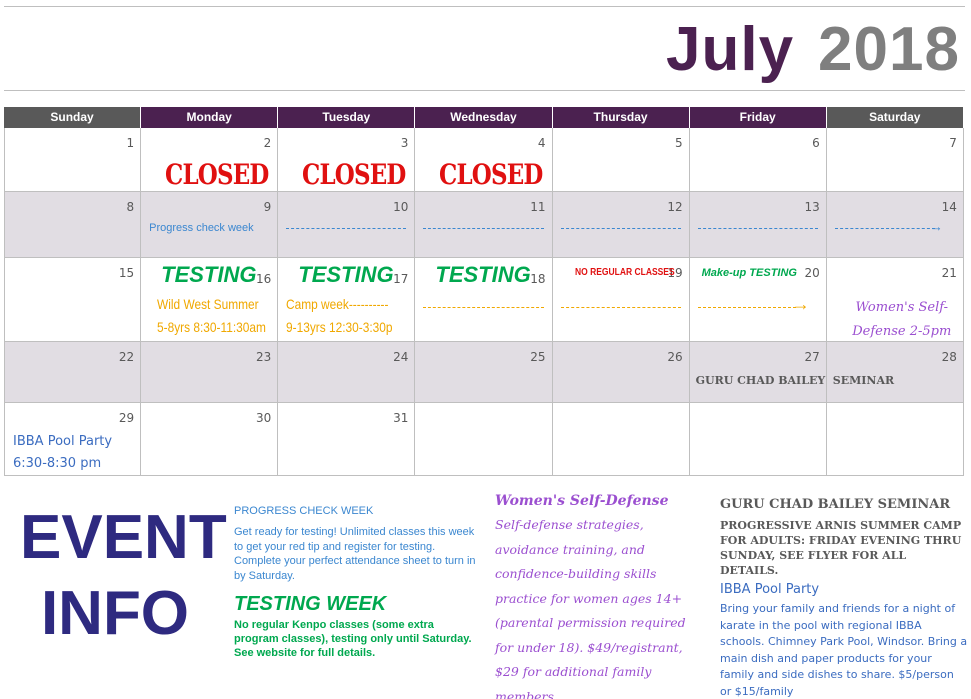 This screenshot has height=699, width=971. What do you see at coordinates (62, 453) in the screenshot?
I see `ibba-pool-party-event: IBBA Pool Party 6:30-8:30 pm` at bounding box center [62, 453].